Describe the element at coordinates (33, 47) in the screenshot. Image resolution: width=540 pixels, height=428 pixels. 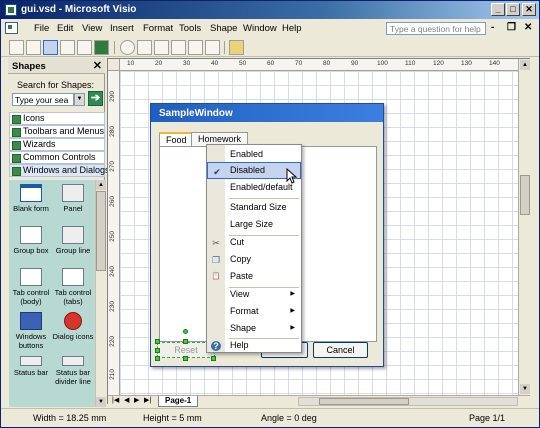
I see `grid-icon` at that location.